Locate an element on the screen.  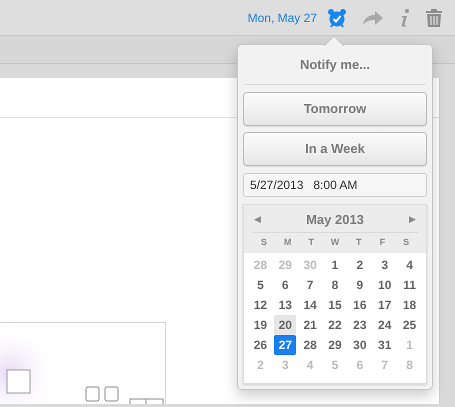
calendar-day: 11 is located at coordinates (409, 285).